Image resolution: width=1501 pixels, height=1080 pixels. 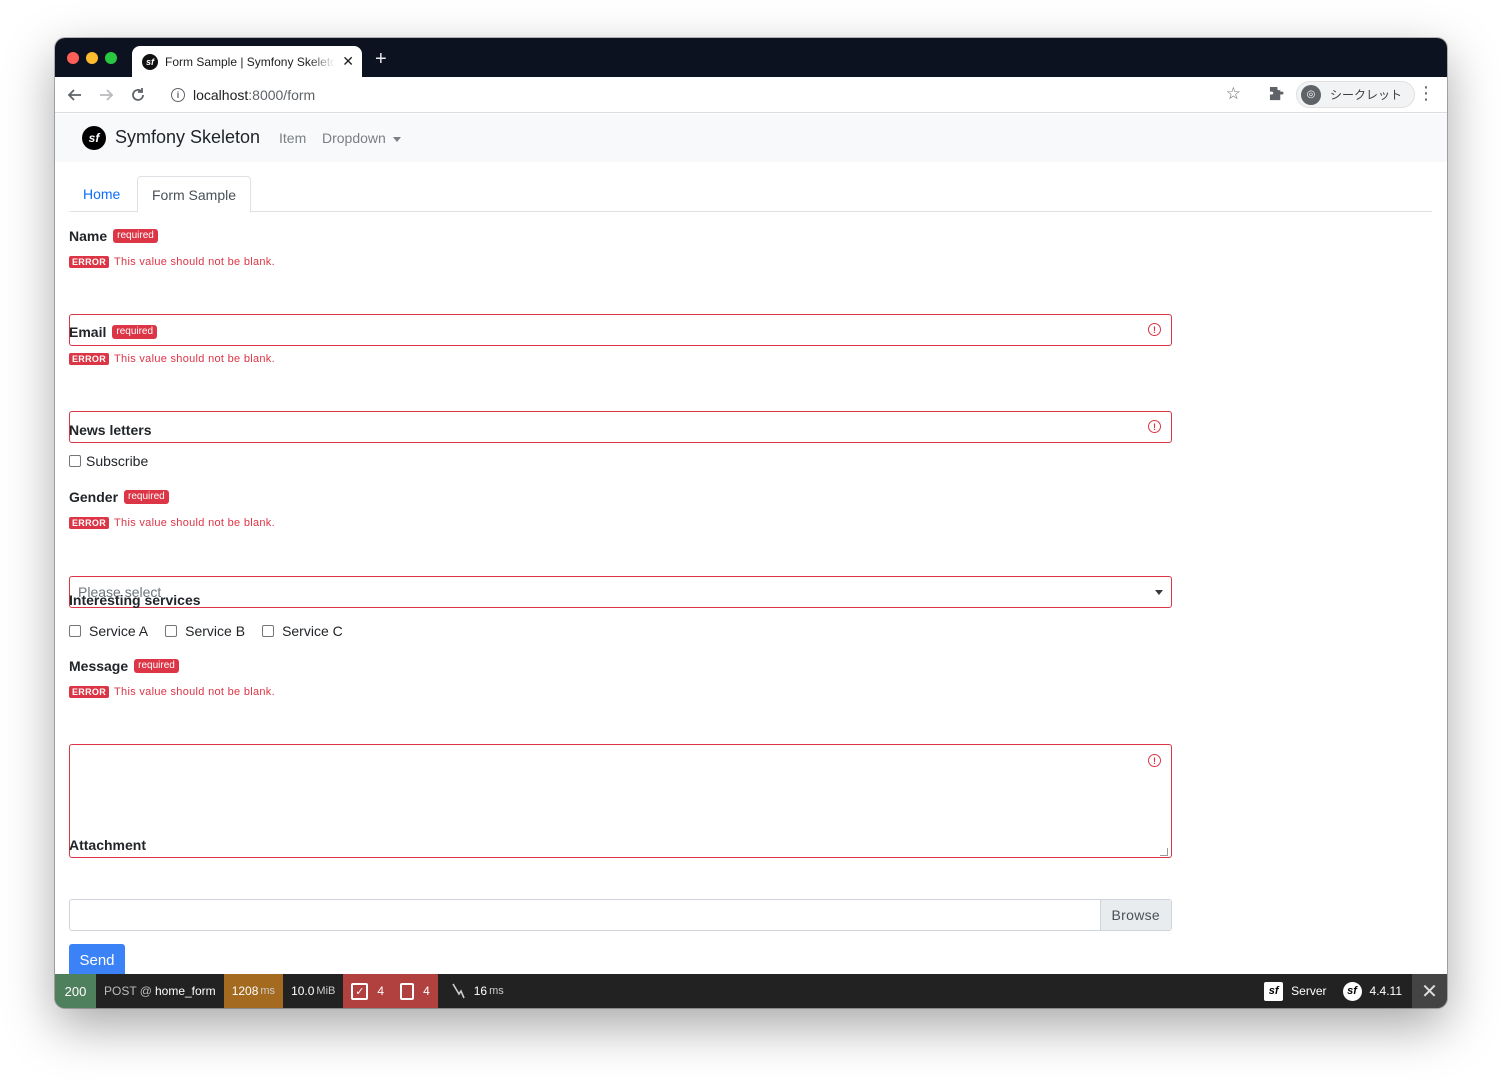 What do you see at coordinates (92, 58) in the screenshot?
I see `minimize-window-button` at bounding box center [92, 58].